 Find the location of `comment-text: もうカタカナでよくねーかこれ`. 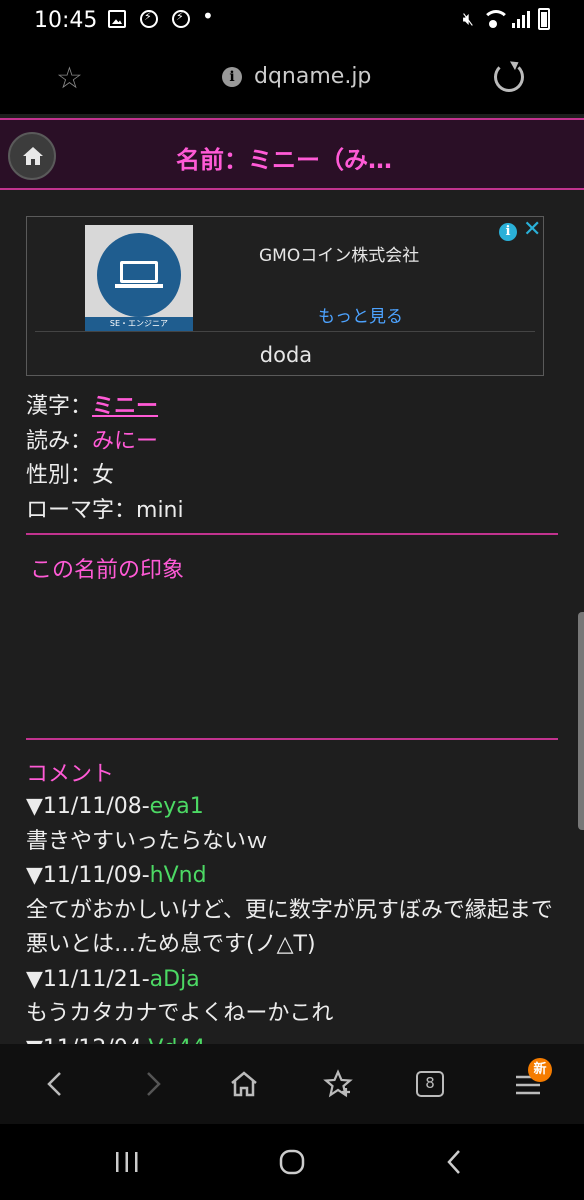

comment-text: もうカタカナでよくねーかこれ is located at coordinates (180, 1013).